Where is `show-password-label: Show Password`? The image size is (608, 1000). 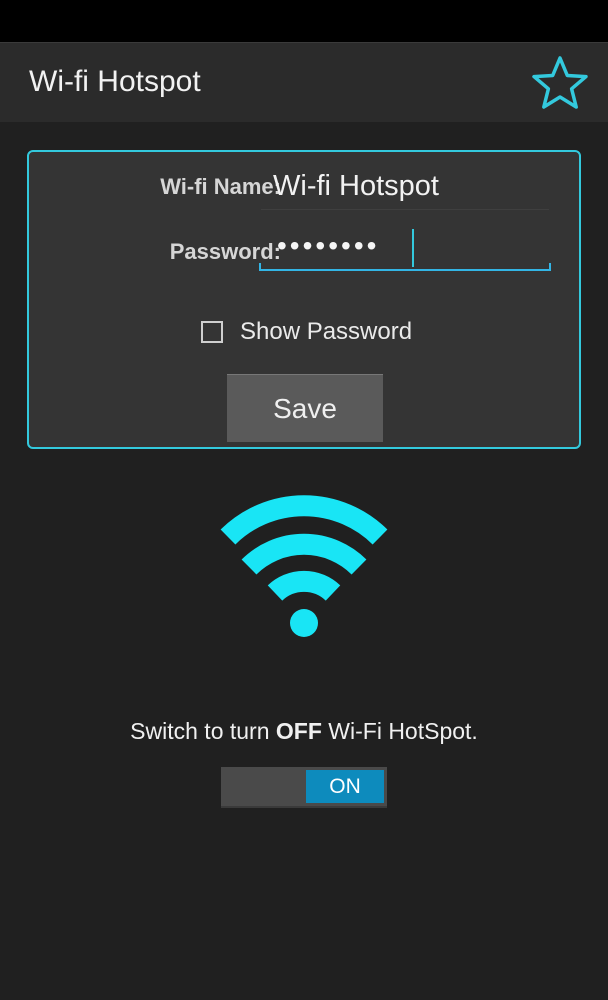 show-password-label: Show Password is located at coordinates (326, 332).